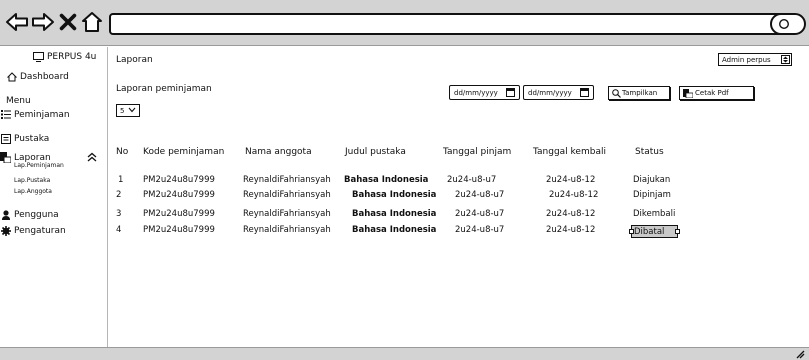  What do you see at coordinates (17, 22) in the screenshot?
I see `back-arrow-icon` at bounding box center [17, 22].